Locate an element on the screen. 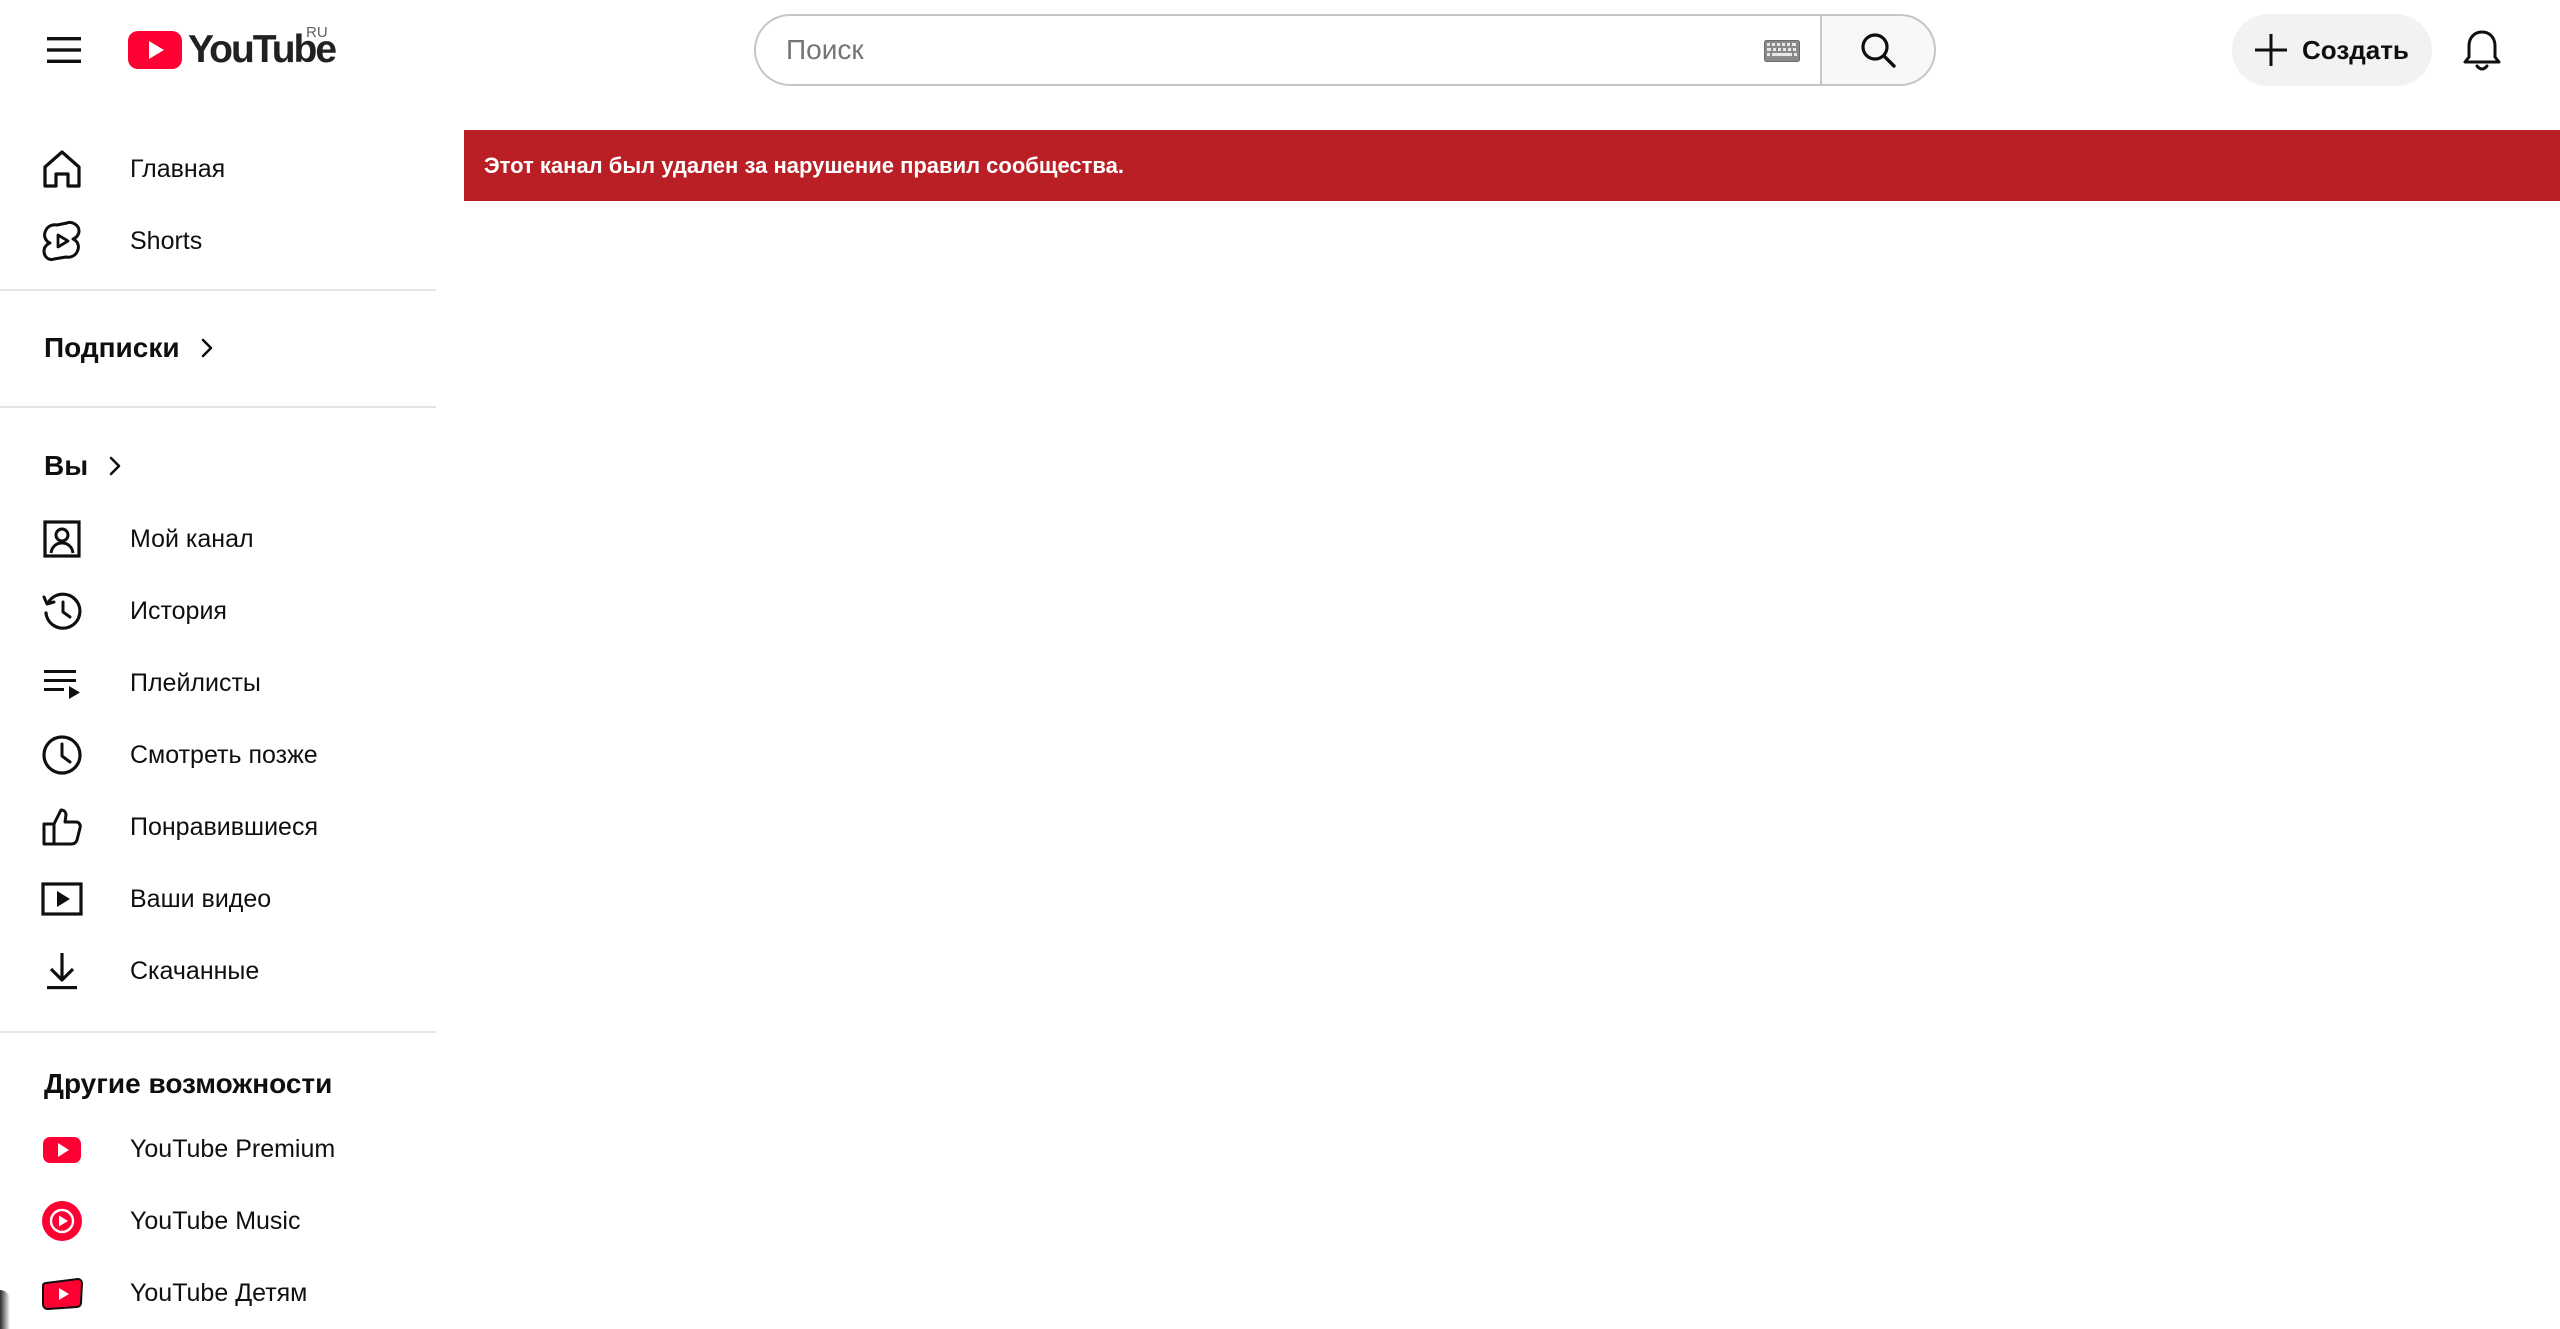 This screenshot has width=2560, height=1329. search-box is located at coordinates (1345, 50).